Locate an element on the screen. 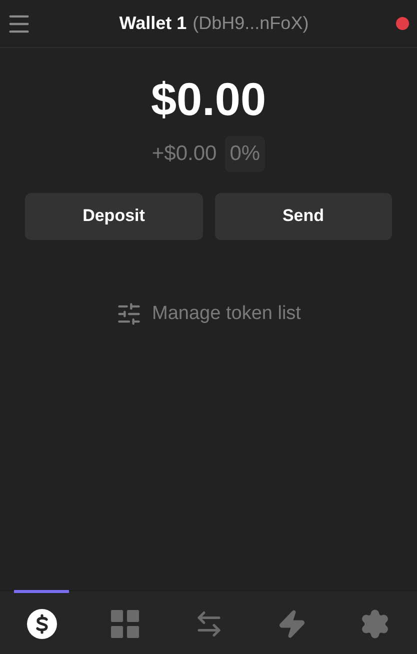  action-button: Send is located at coordinates (303, 216).